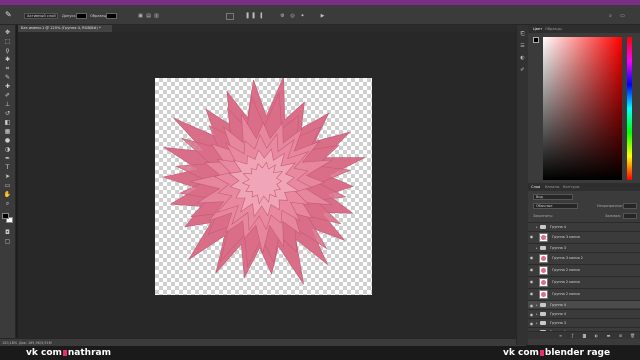 This screenshot has height=360, width=640. What do you see at coordinates (584, 247) in the screenshot?
I see `layer-row: ▸ Группа 3` at bounding box center [584, 247].